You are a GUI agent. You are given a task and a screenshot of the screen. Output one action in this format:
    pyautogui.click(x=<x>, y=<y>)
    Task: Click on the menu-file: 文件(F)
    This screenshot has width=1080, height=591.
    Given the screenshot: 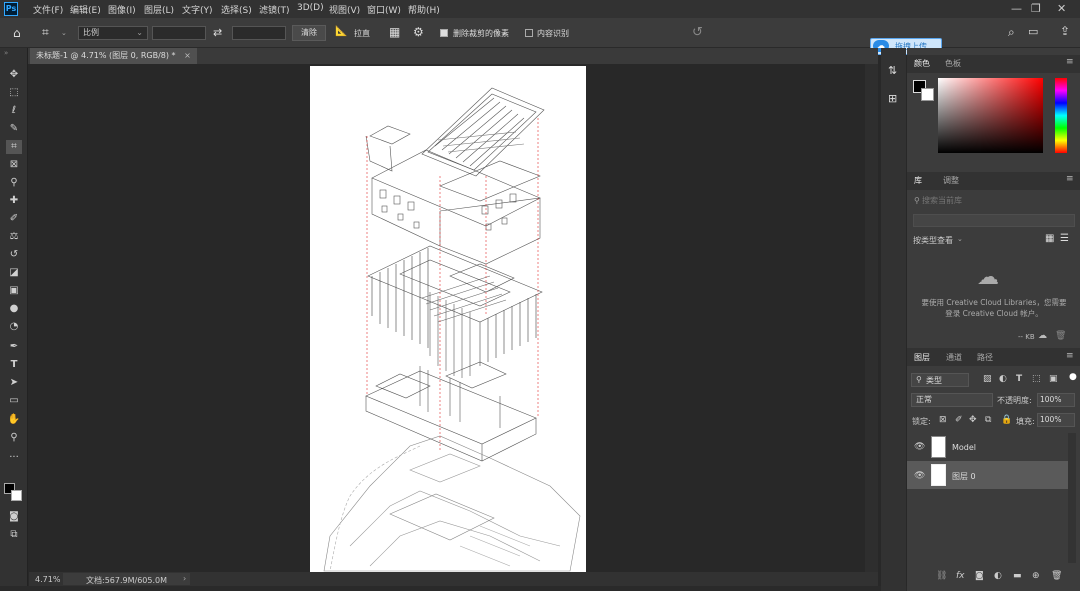 What is the action you would take?
    pyautogui.click(x=48, y=9)
    